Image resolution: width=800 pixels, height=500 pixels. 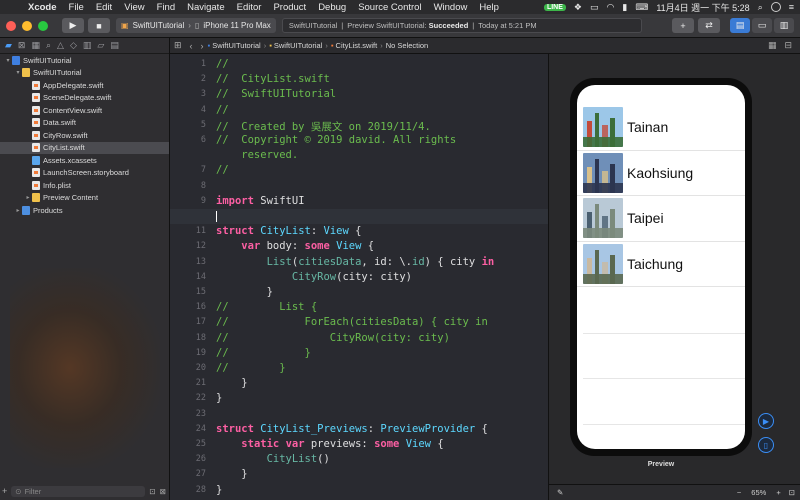 What do you see at coordinates (73, 25) in the screenshot?
I see `run-button: ▶` at bounding box center [73, 25].